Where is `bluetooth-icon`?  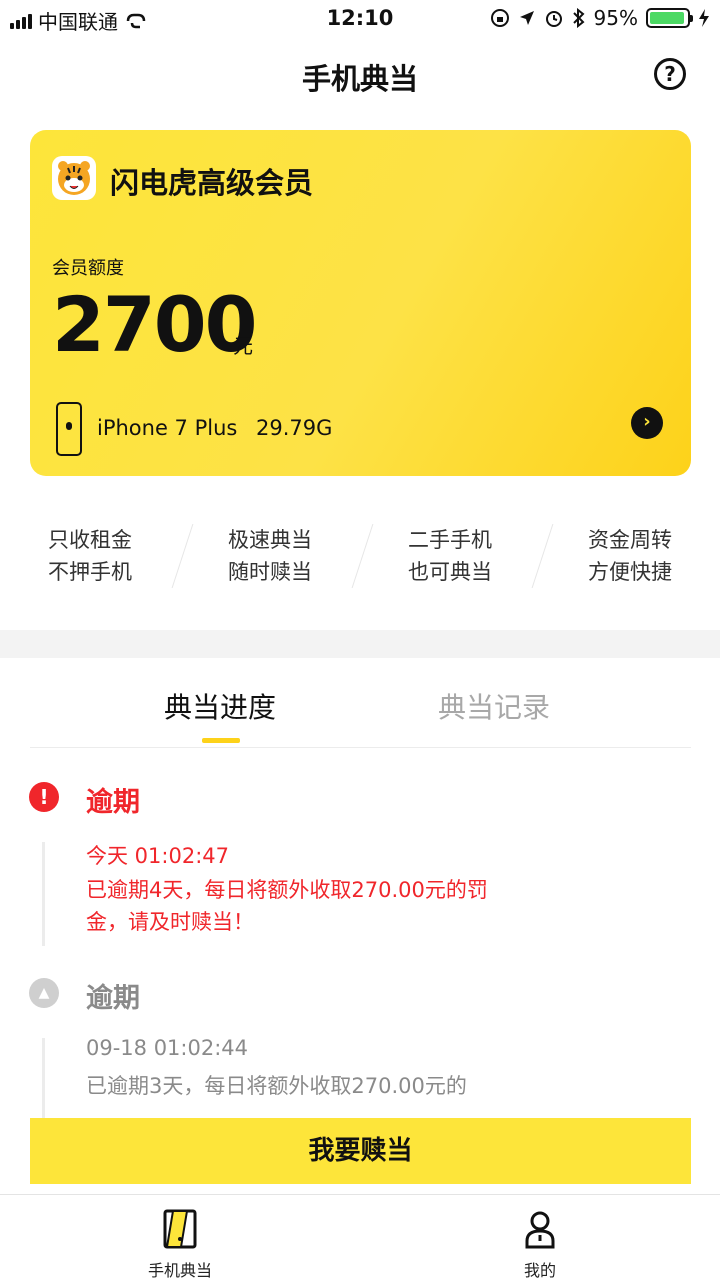
bluetooth-icon is located at coordinates (578, 18).